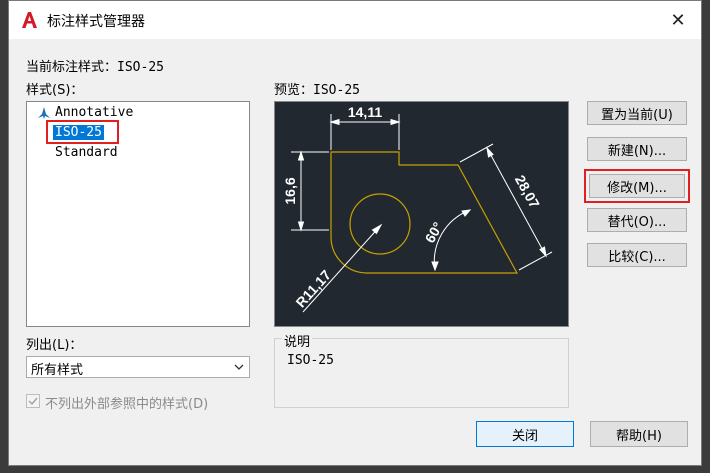 This screenshot has height=473, width=710. Describe the element at coordinates (380, 224) in the screenshot. I see `preview-circle` at that location.